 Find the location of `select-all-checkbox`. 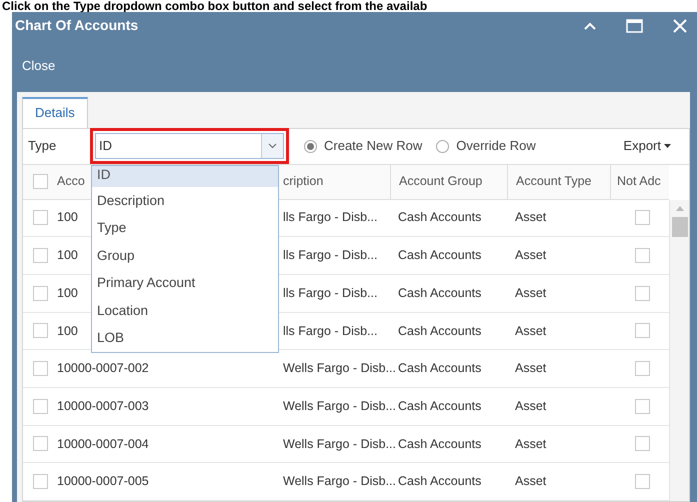

select-all-checkbox is located at coordinates (40, 181).